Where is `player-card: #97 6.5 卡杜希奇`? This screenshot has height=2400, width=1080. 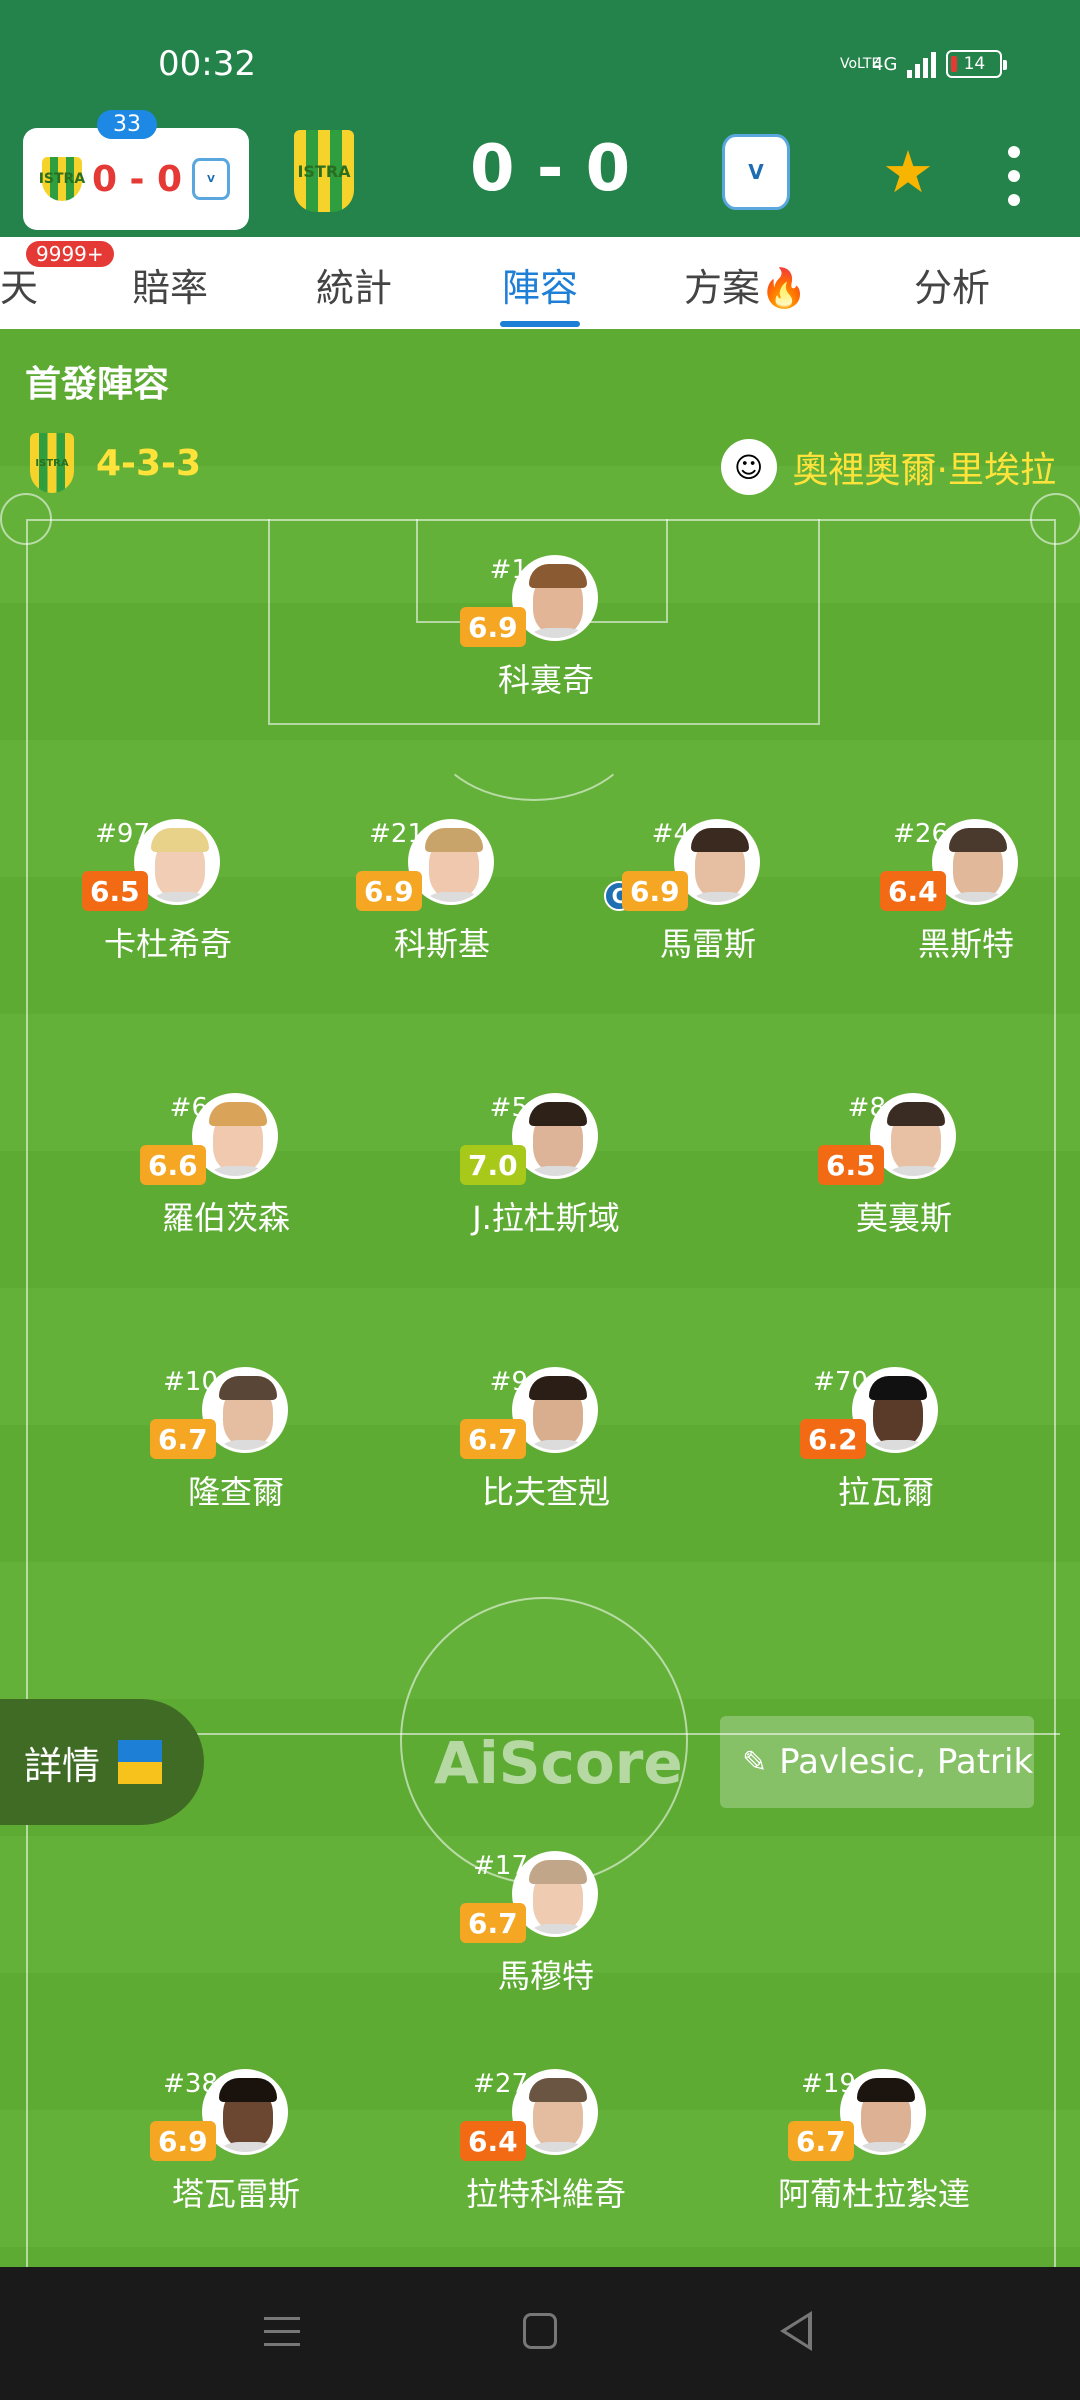 player-card: #97 6.5 卡杜希奇 is located at coordinates (168, 899).